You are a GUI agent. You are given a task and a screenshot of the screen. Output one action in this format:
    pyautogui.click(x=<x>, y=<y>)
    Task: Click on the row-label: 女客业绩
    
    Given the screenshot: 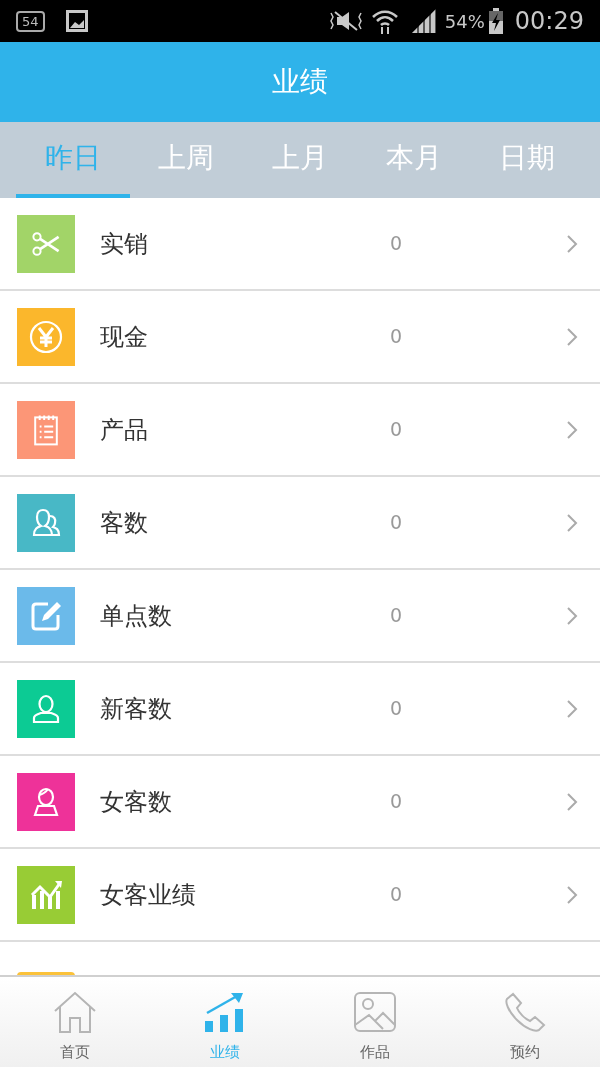 What is the action you would take?
    pyautogui.click(x=148, y=895)
    